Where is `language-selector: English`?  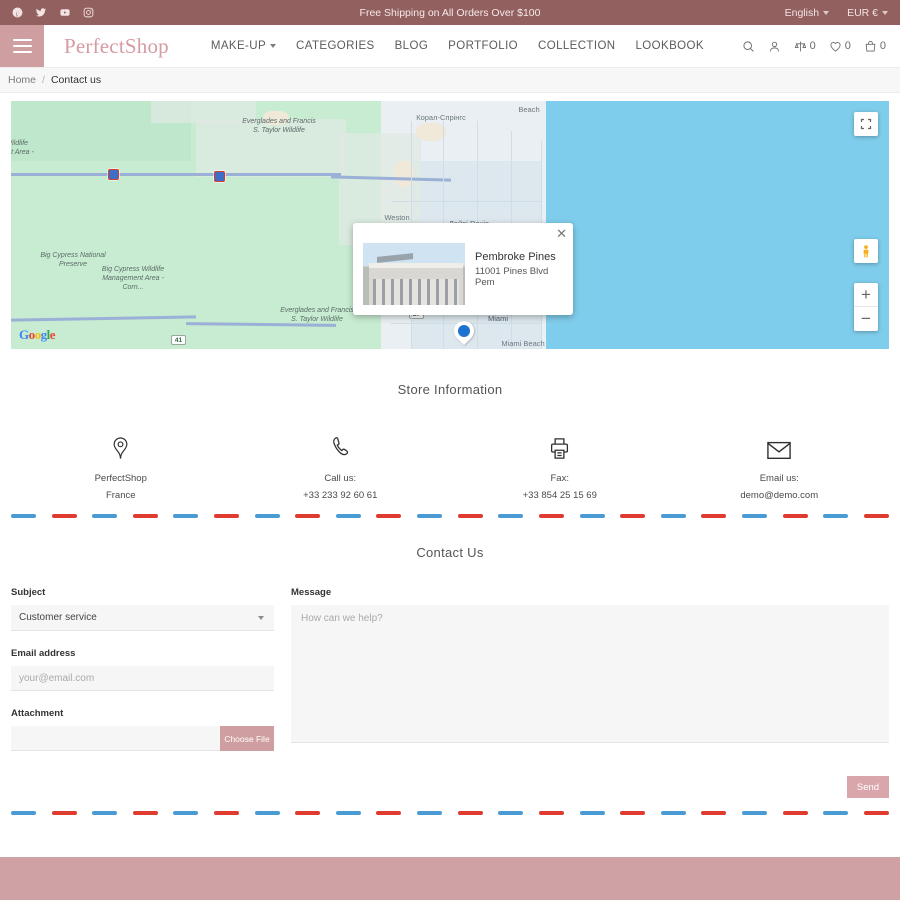 language-selector: English is located at coordinates (807, 12).